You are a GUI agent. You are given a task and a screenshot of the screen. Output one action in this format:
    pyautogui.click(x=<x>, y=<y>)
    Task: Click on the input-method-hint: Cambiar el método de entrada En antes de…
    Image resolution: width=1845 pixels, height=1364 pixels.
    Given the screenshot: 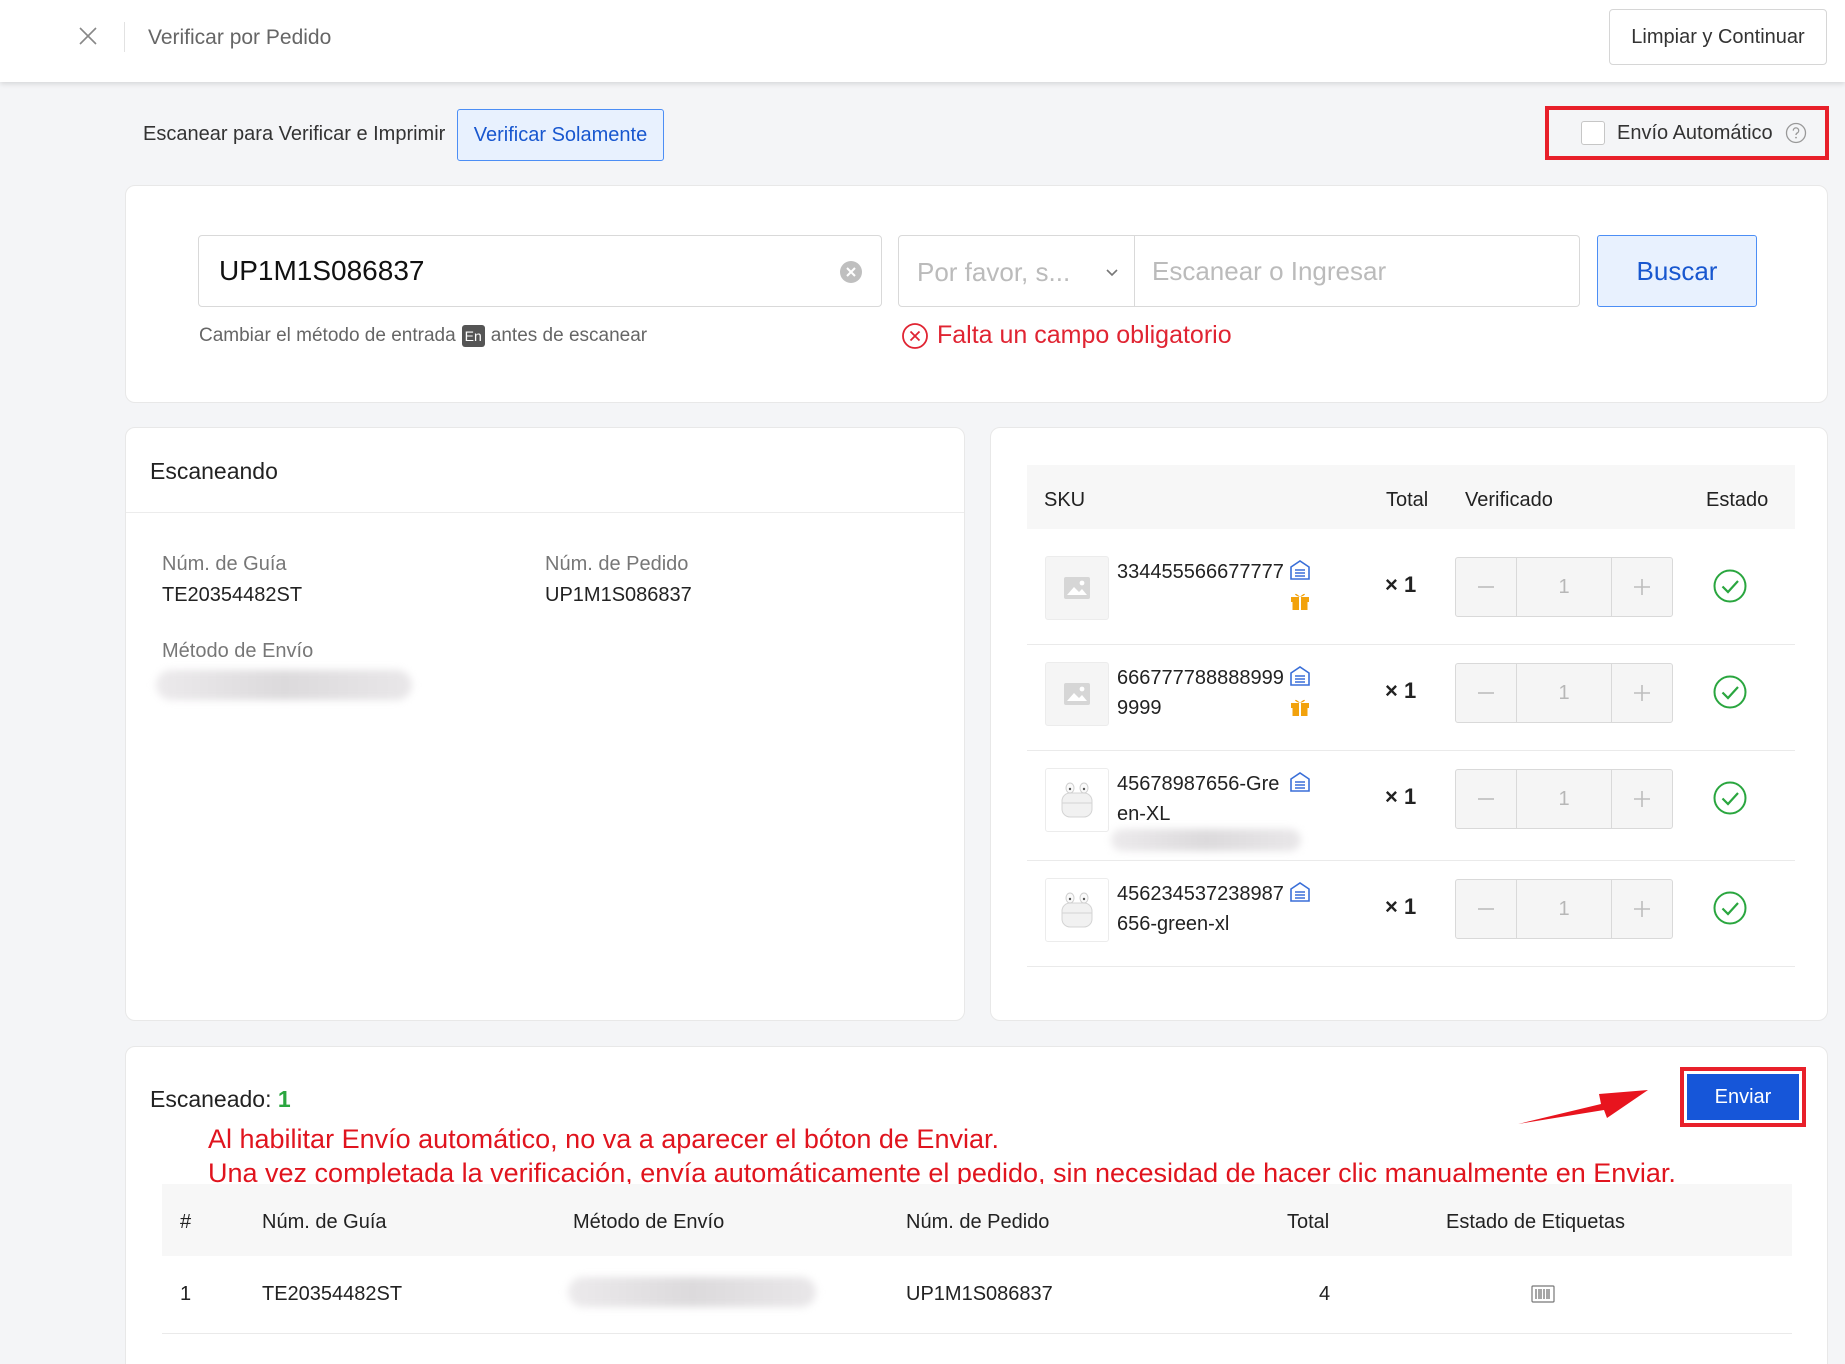 What is the action you would take?
    pyautogui.click(x=423, y=336)
    